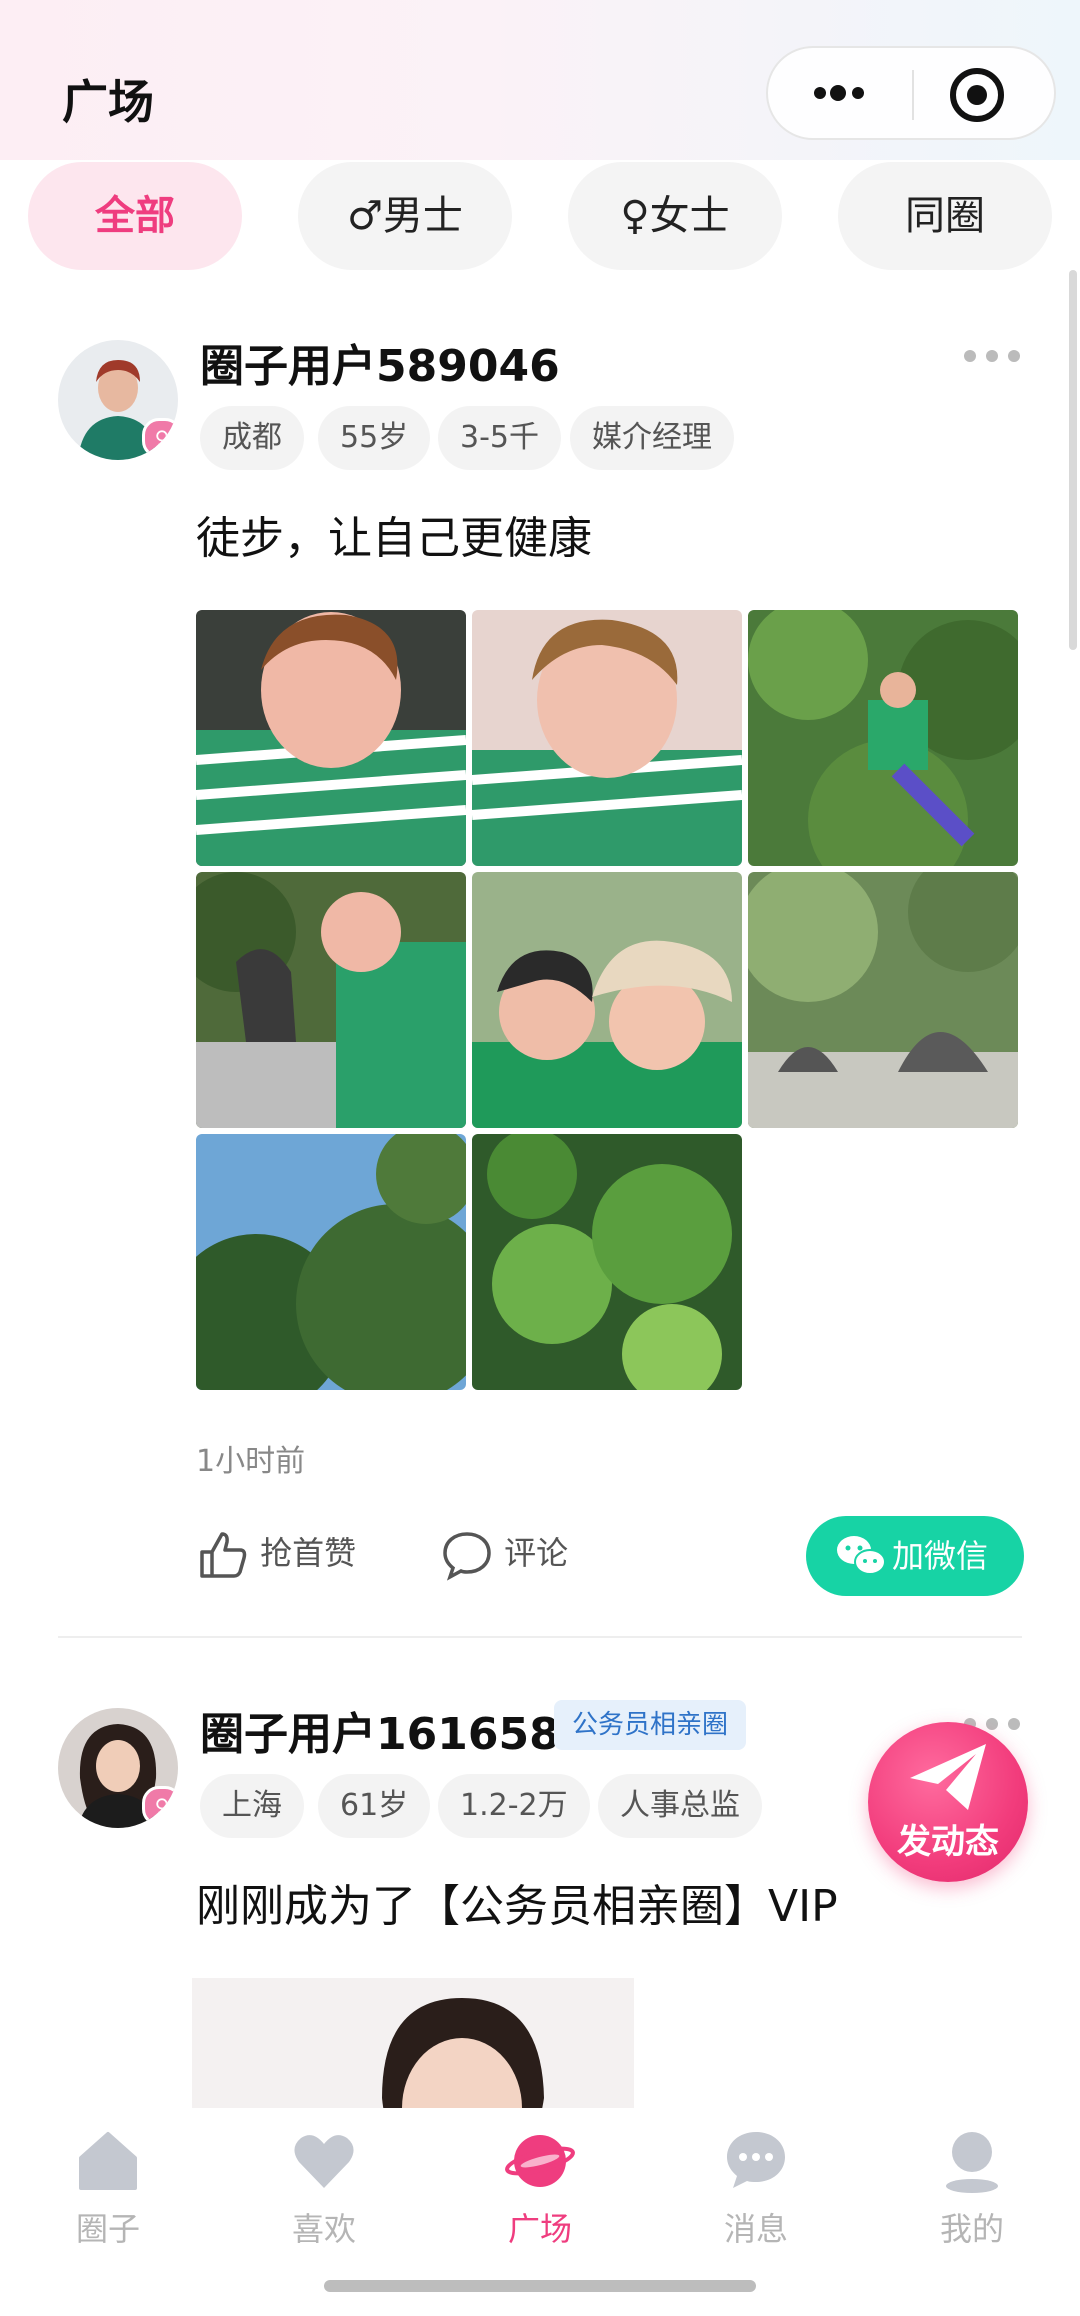 The image size is (1080, 2316). Describe the element at coordinates (380, 362) in the screenshot. I see `username: 圈子用户589046` at that location.